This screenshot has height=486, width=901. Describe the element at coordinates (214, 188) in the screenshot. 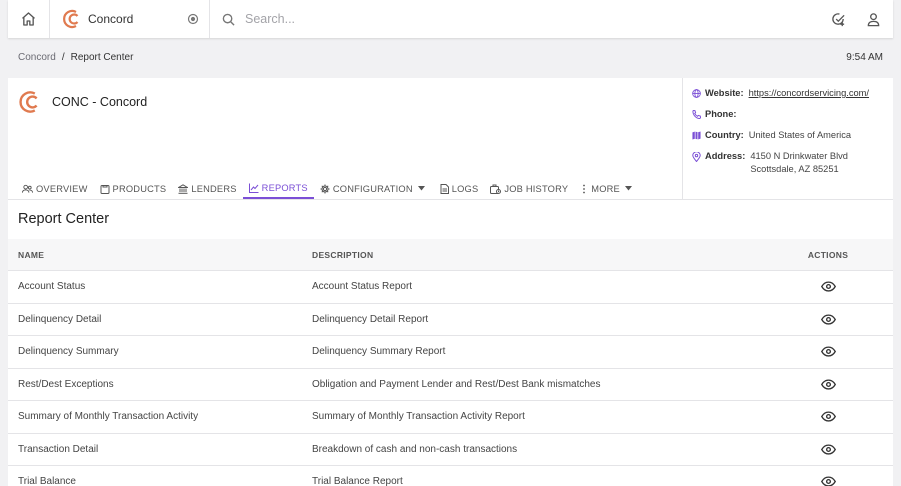

I see `tab-label: LENDERS` at that location.